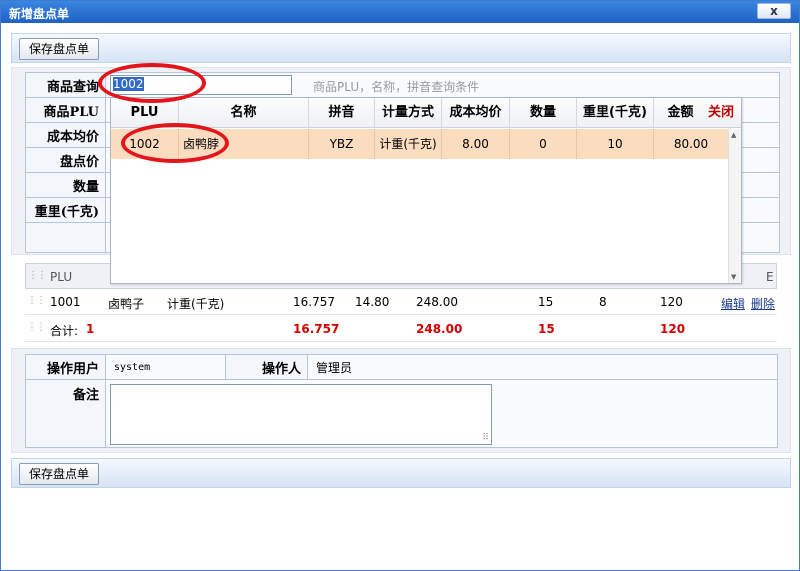 This screenshot has width=800, height=571. Describe the element at coordinates (244, 144) in the screenshot. I see `result-name: 卤鸭脖` at that location.